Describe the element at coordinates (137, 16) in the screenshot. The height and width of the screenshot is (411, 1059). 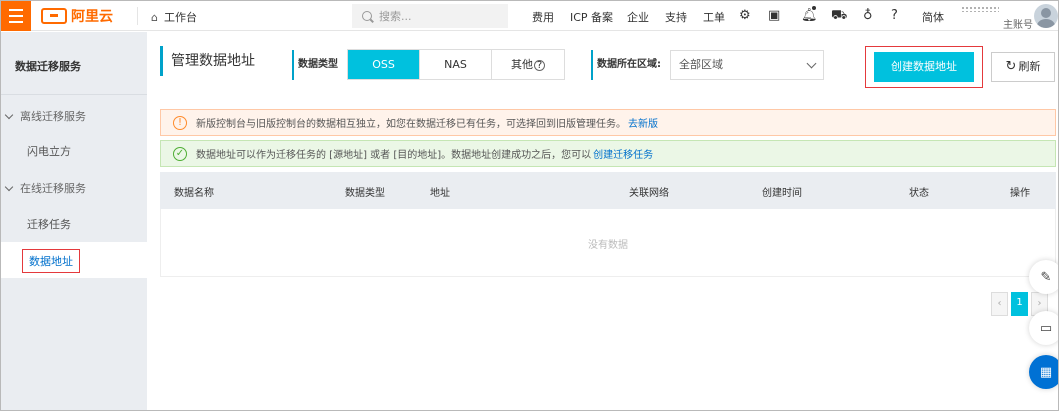
I see `divider` at that location.